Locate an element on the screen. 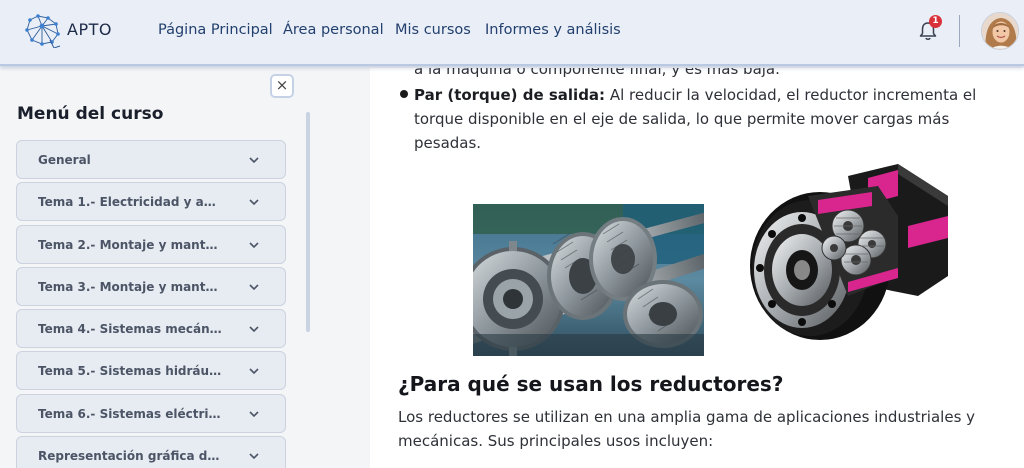  course-section-tema-1: Tema 1.- Electricidad y automatización is located at coordinates (151, 202).